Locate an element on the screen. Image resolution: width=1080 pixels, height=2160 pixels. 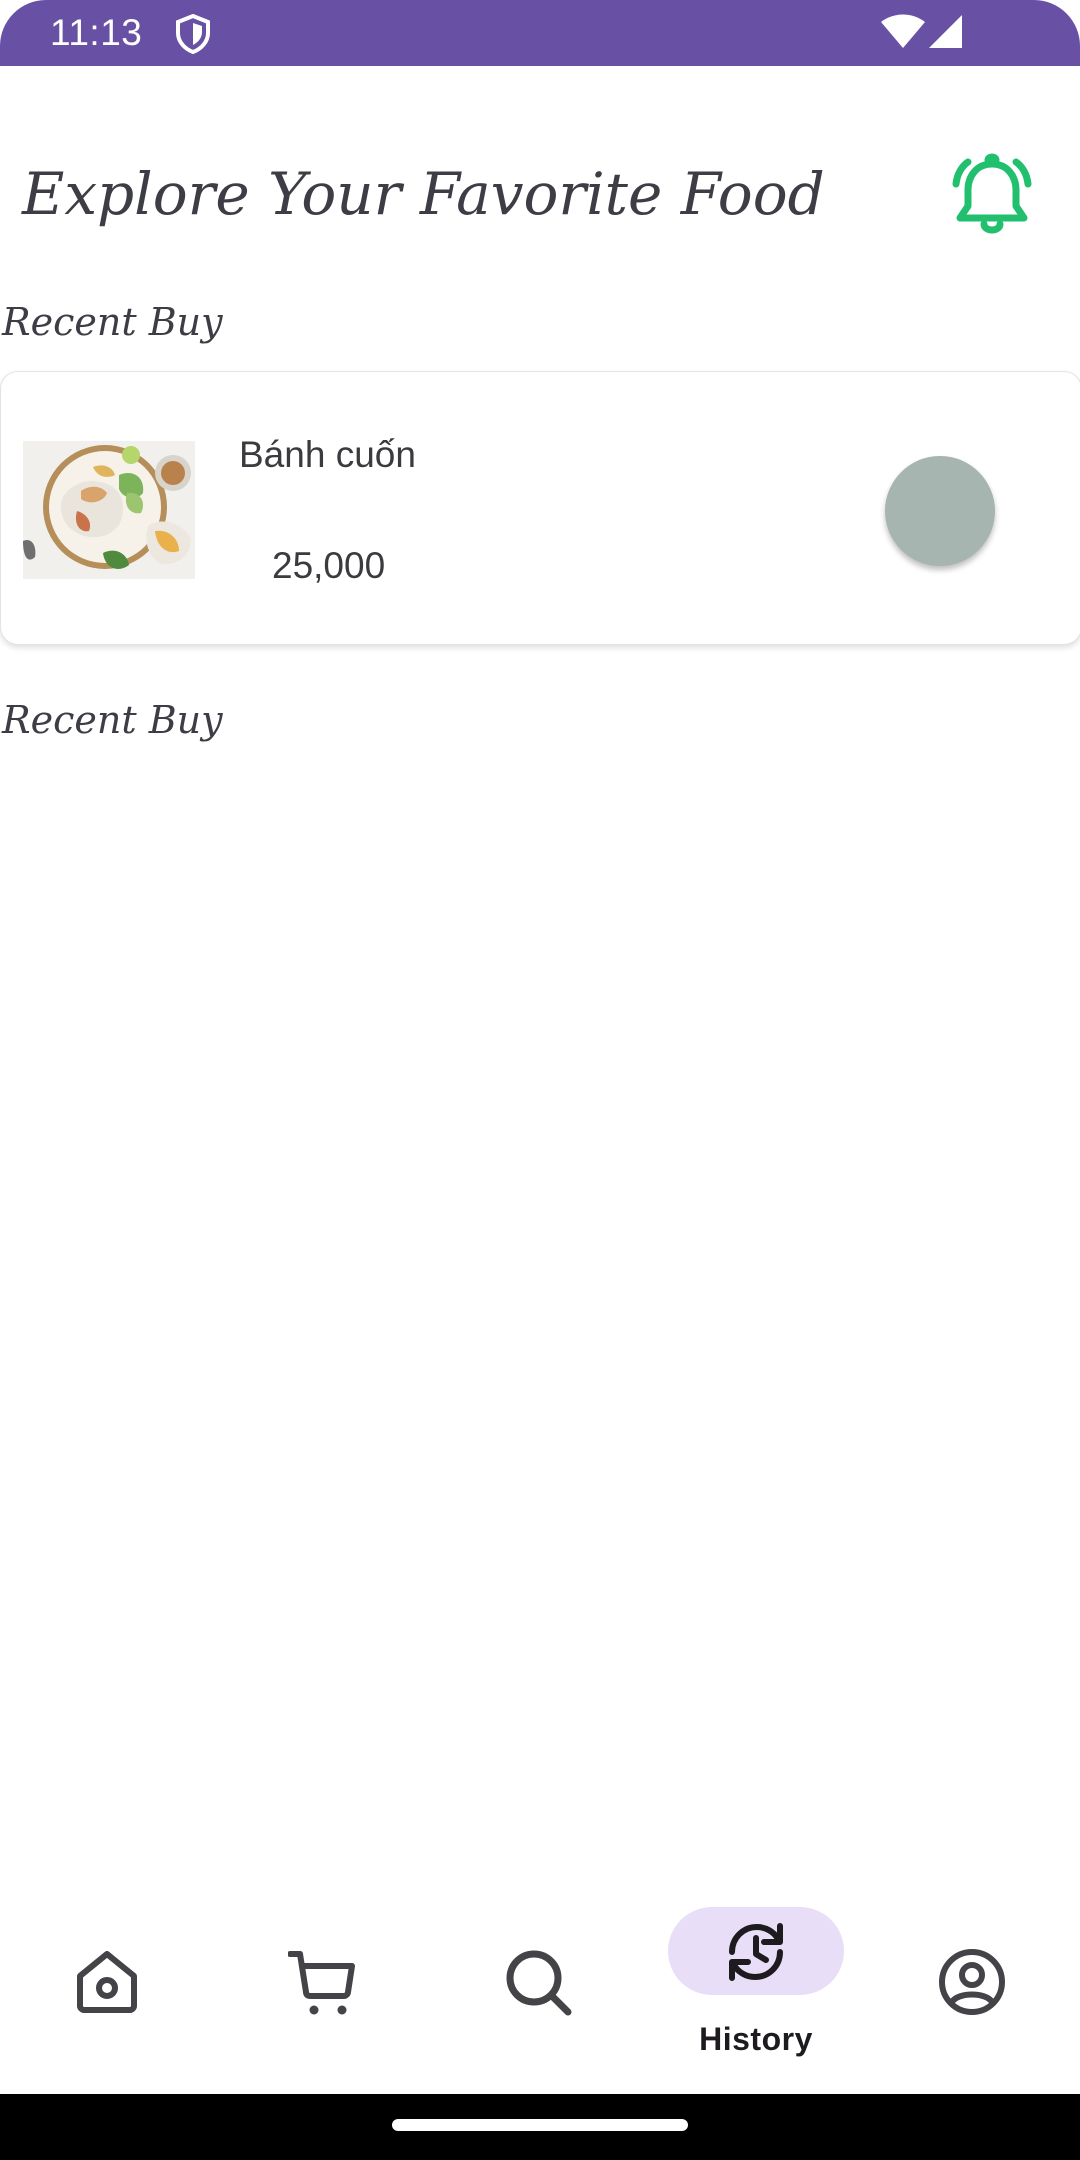
status-bar: 11:13 is located at coordinates (540, 33).